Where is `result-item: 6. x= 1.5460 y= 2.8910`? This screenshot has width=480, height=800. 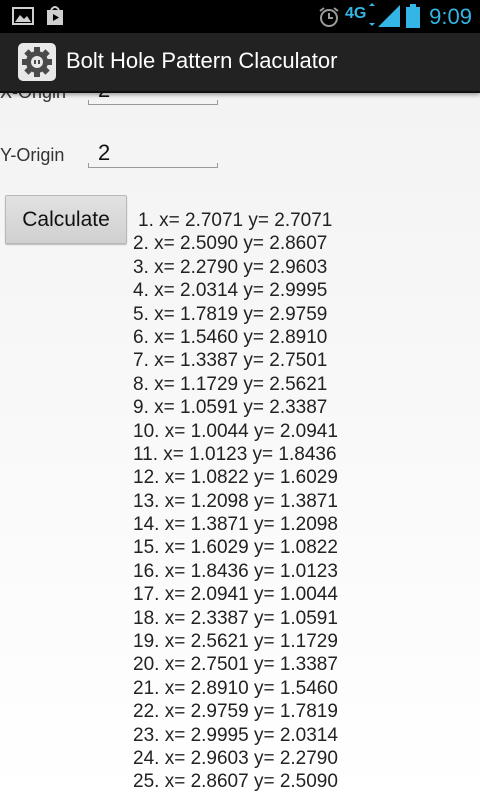 result-item: 6. x= 1.5460 y= 2.8910 is located at coordinates (230, 337).